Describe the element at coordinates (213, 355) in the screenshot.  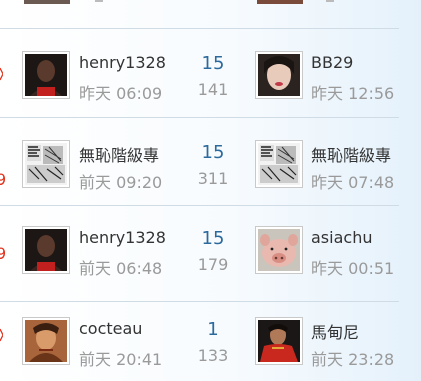
I see `view-count: 133` at that location.